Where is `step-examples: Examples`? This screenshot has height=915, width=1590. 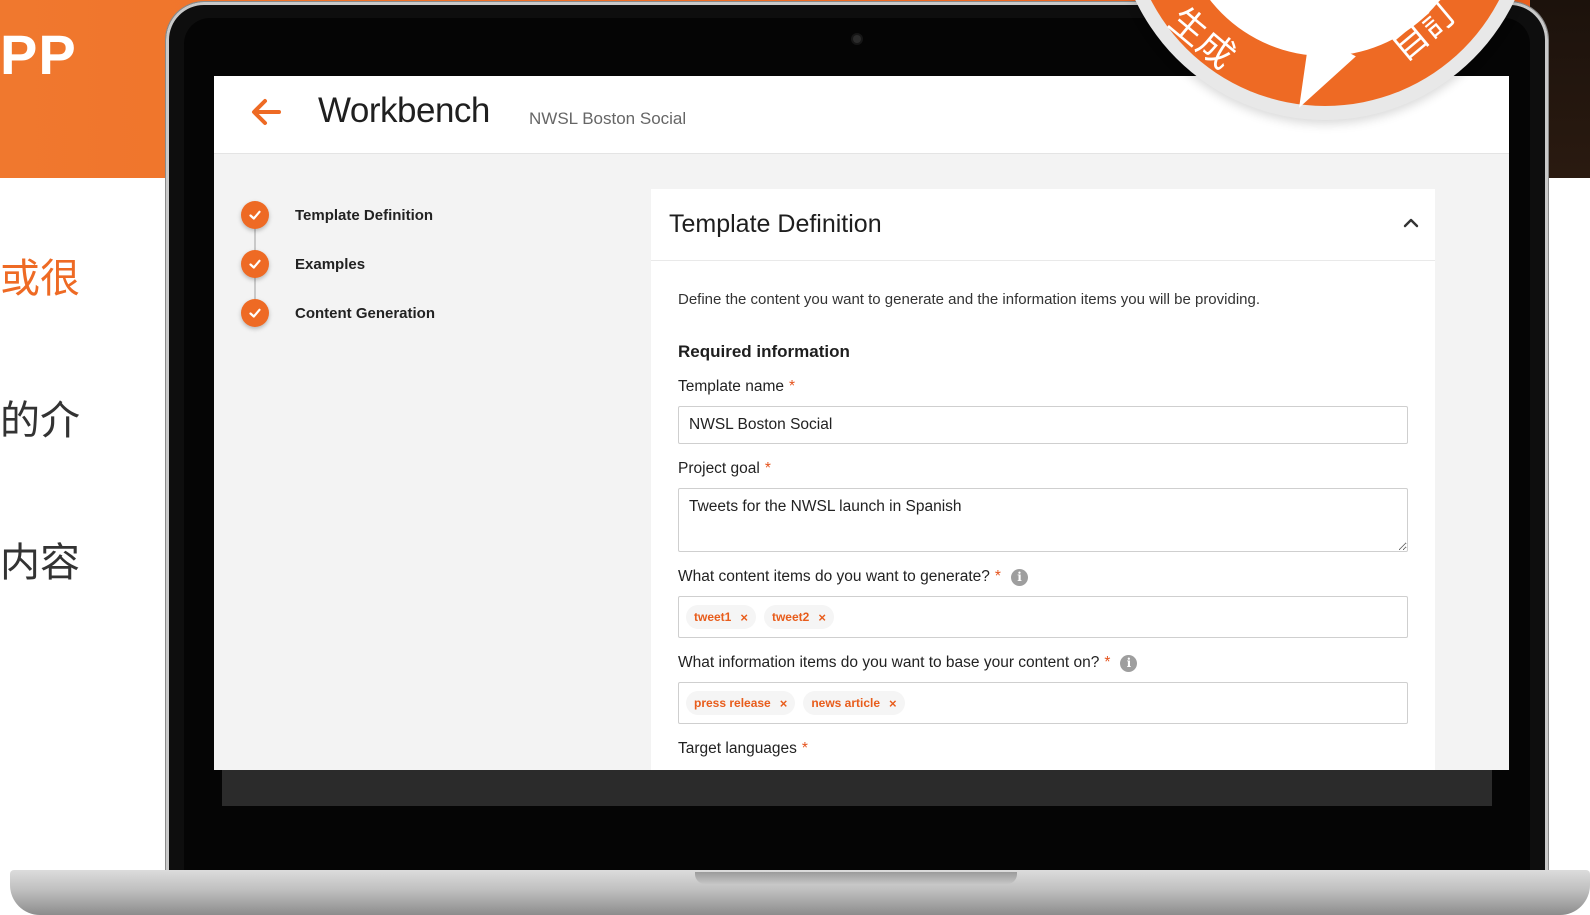
step-examples: Examples is located at coordinates (338, 277).